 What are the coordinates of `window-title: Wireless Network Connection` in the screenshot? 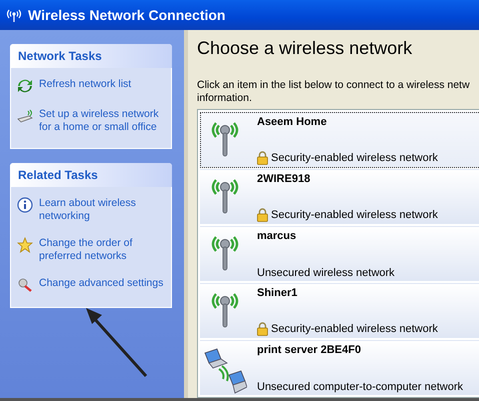 It's located at (127, 15).